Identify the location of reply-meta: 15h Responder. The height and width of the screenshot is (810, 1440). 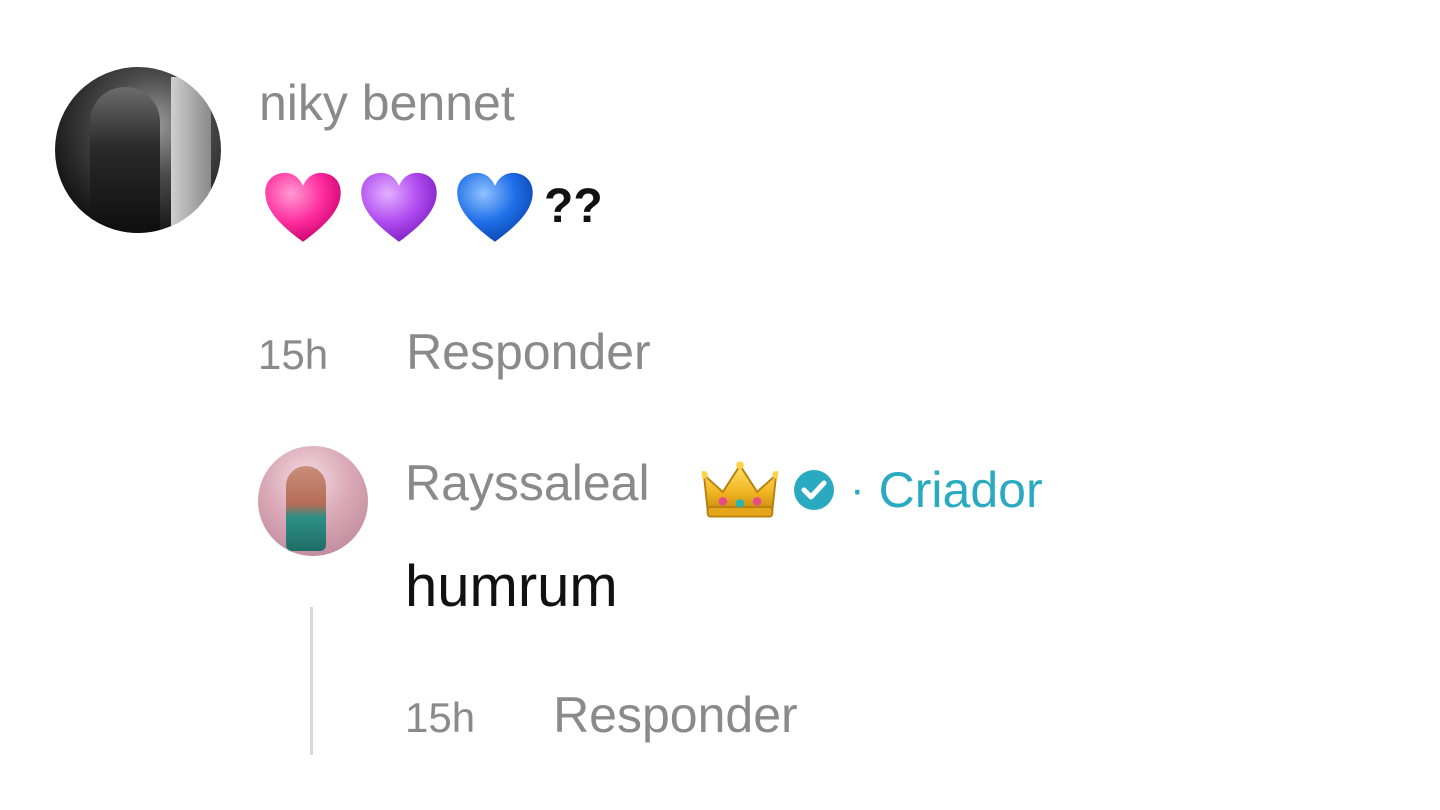
(601, 715).